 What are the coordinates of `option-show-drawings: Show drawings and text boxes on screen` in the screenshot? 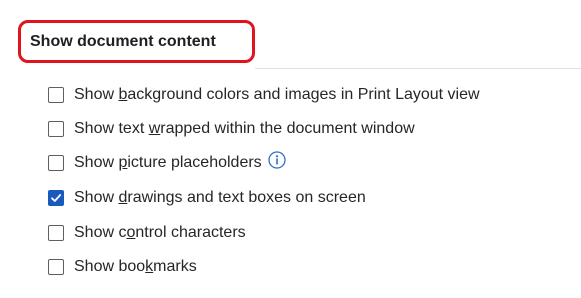 It's located at (207, 198).